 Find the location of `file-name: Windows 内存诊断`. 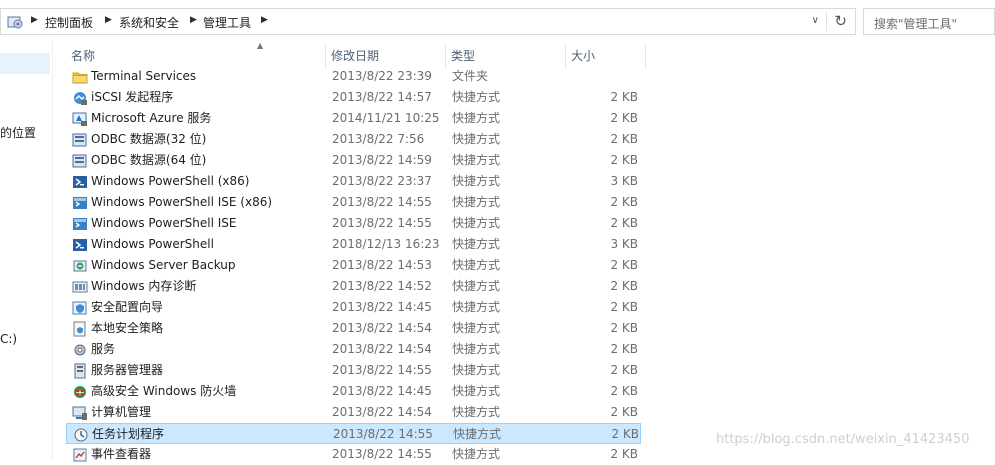

file-name: Windows 内存诊断 is located at coordinates (144, 286).